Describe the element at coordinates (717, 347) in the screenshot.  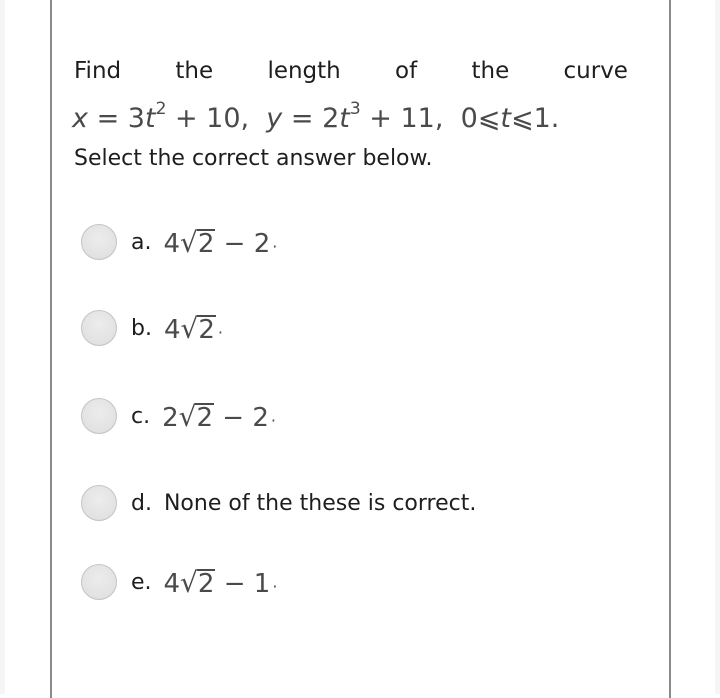
I see `page-edge-right` at that location.